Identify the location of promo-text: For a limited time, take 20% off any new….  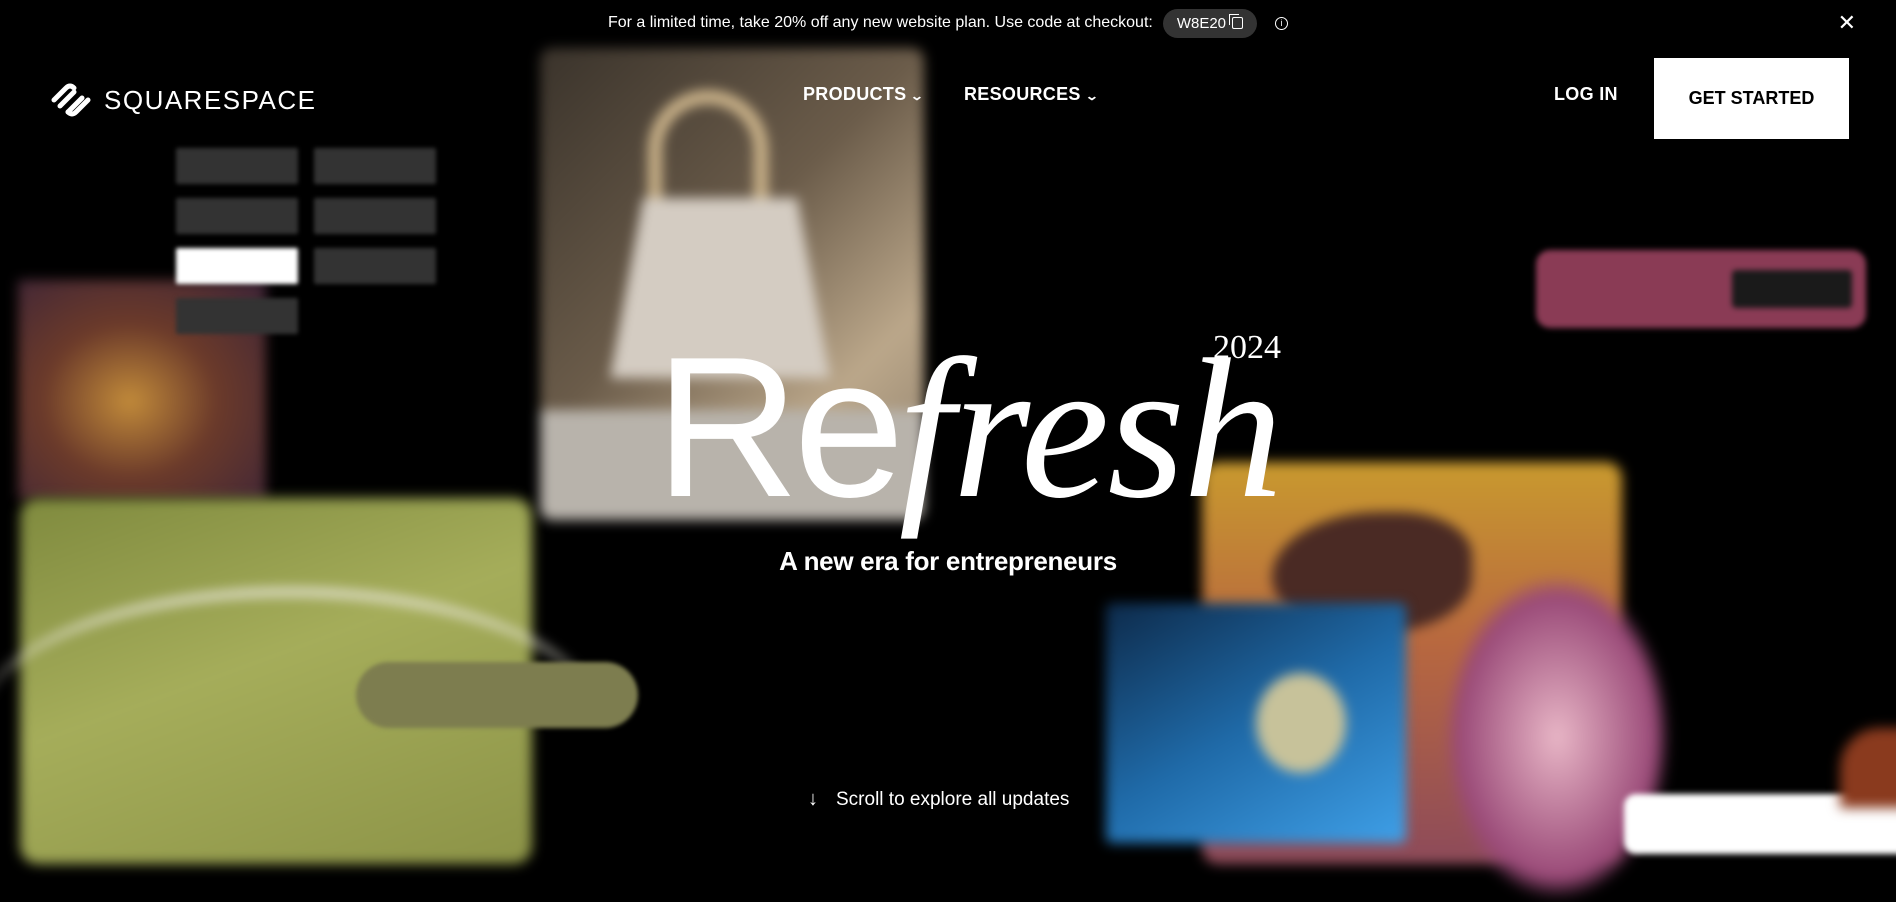
(880, 22).